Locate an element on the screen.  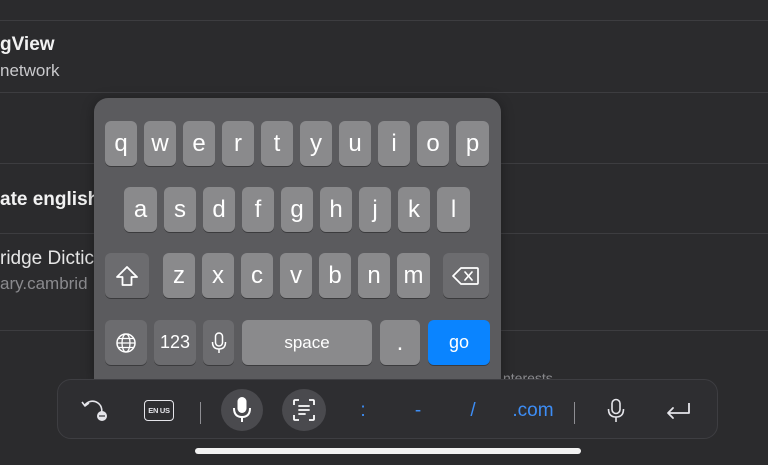
return-button is located at coordinates (678, 411).